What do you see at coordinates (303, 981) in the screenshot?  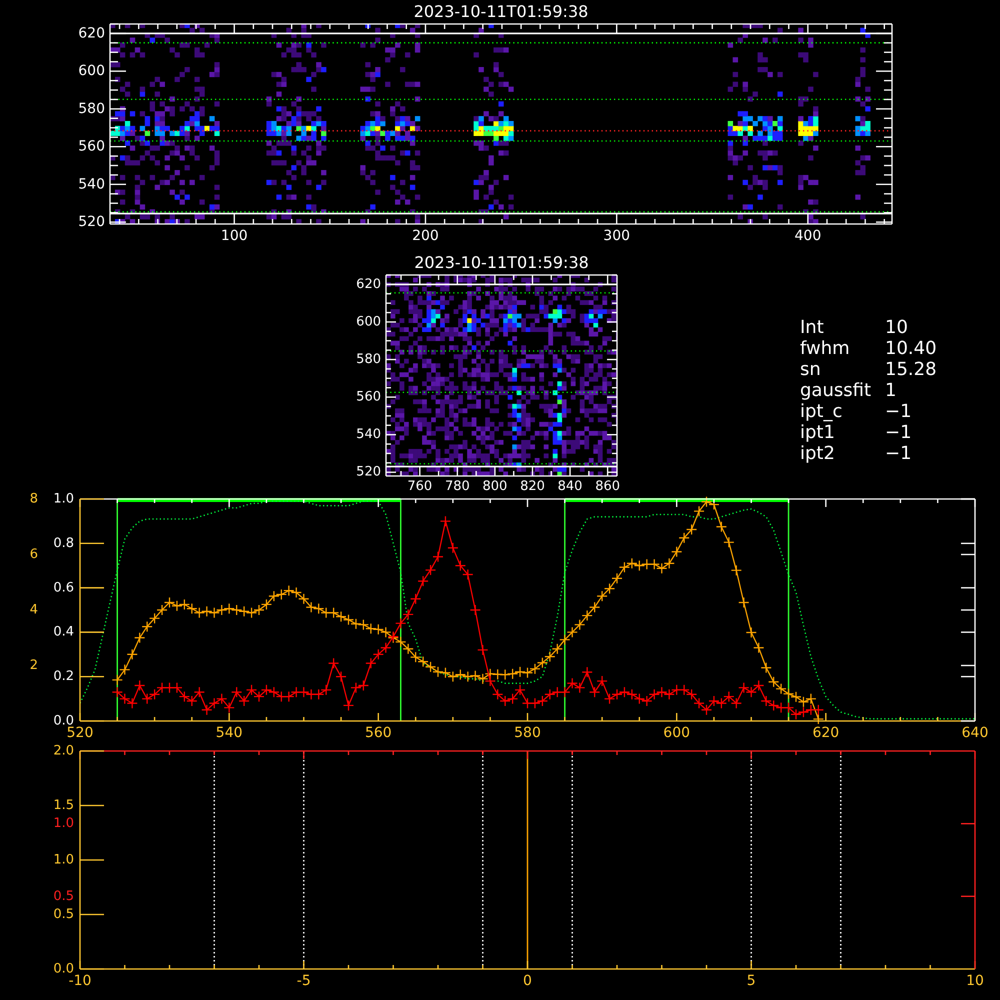 I see `tick-label: -5` at bounding box center [303, 981].